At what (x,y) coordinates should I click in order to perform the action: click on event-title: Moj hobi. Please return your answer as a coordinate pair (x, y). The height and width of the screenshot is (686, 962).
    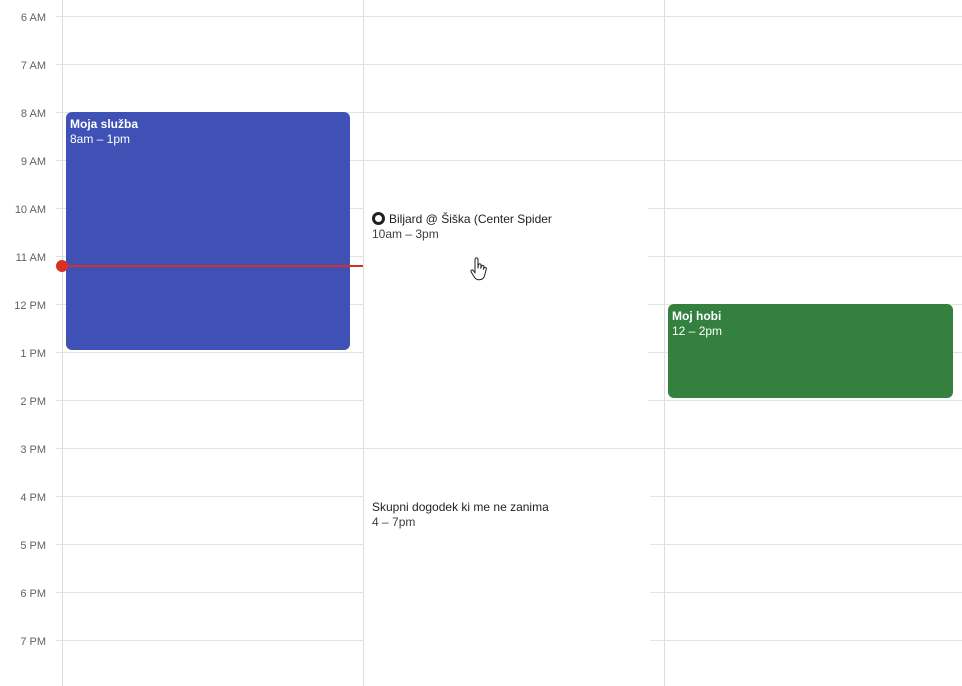
    Looking at the image, I should click on (697, 316).